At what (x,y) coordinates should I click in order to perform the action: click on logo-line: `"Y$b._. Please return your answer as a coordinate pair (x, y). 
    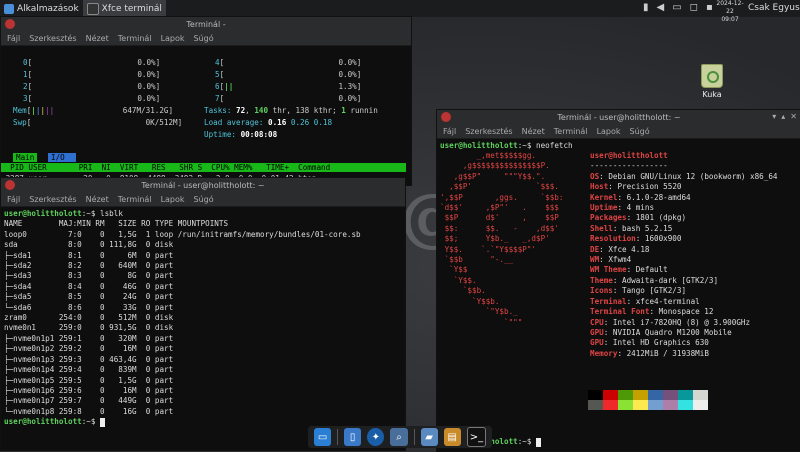
    Looking at the image, I should click on (479, 312).